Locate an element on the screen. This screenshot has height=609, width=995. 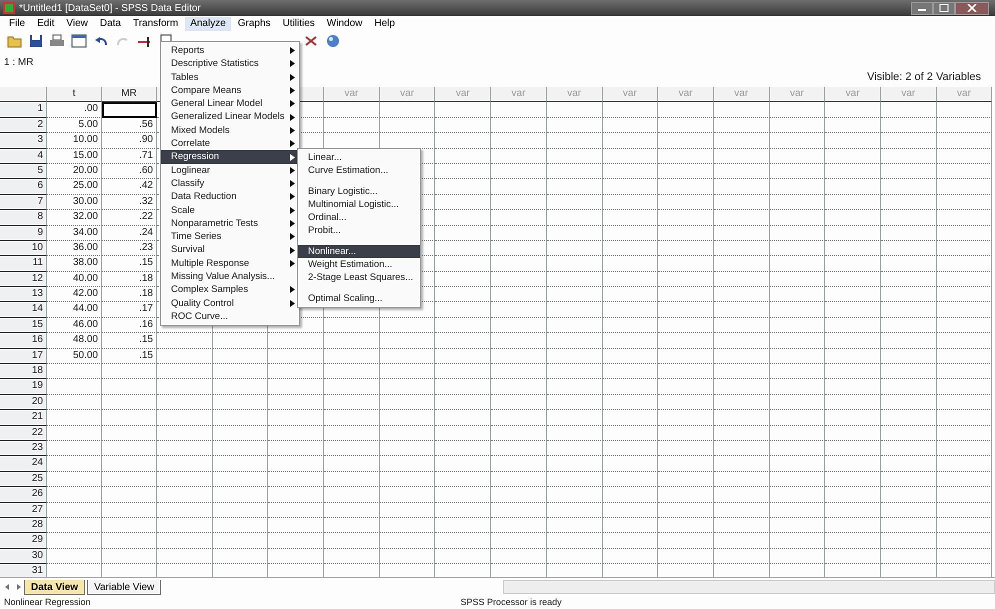
menu-option-label: Correlate is located at coordinates (191, 143).